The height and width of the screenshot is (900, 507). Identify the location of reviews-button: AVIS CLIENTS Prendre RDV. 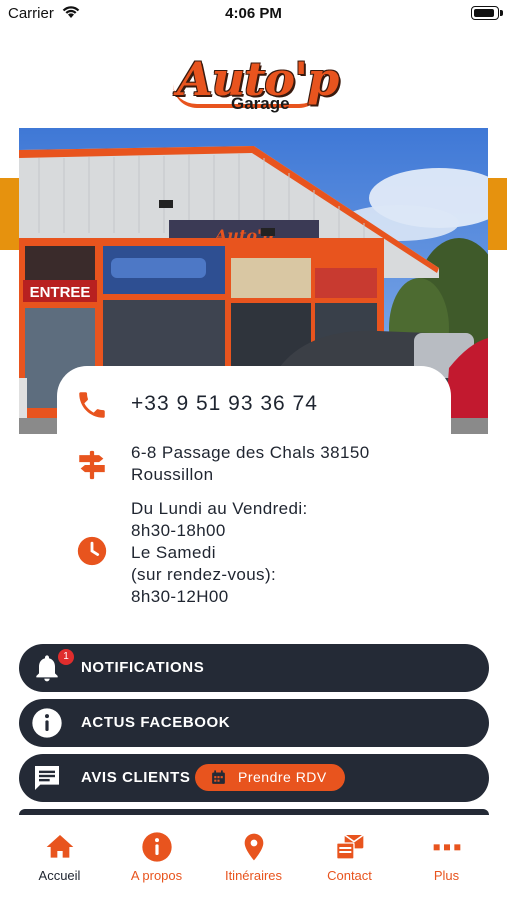
(254, 778).